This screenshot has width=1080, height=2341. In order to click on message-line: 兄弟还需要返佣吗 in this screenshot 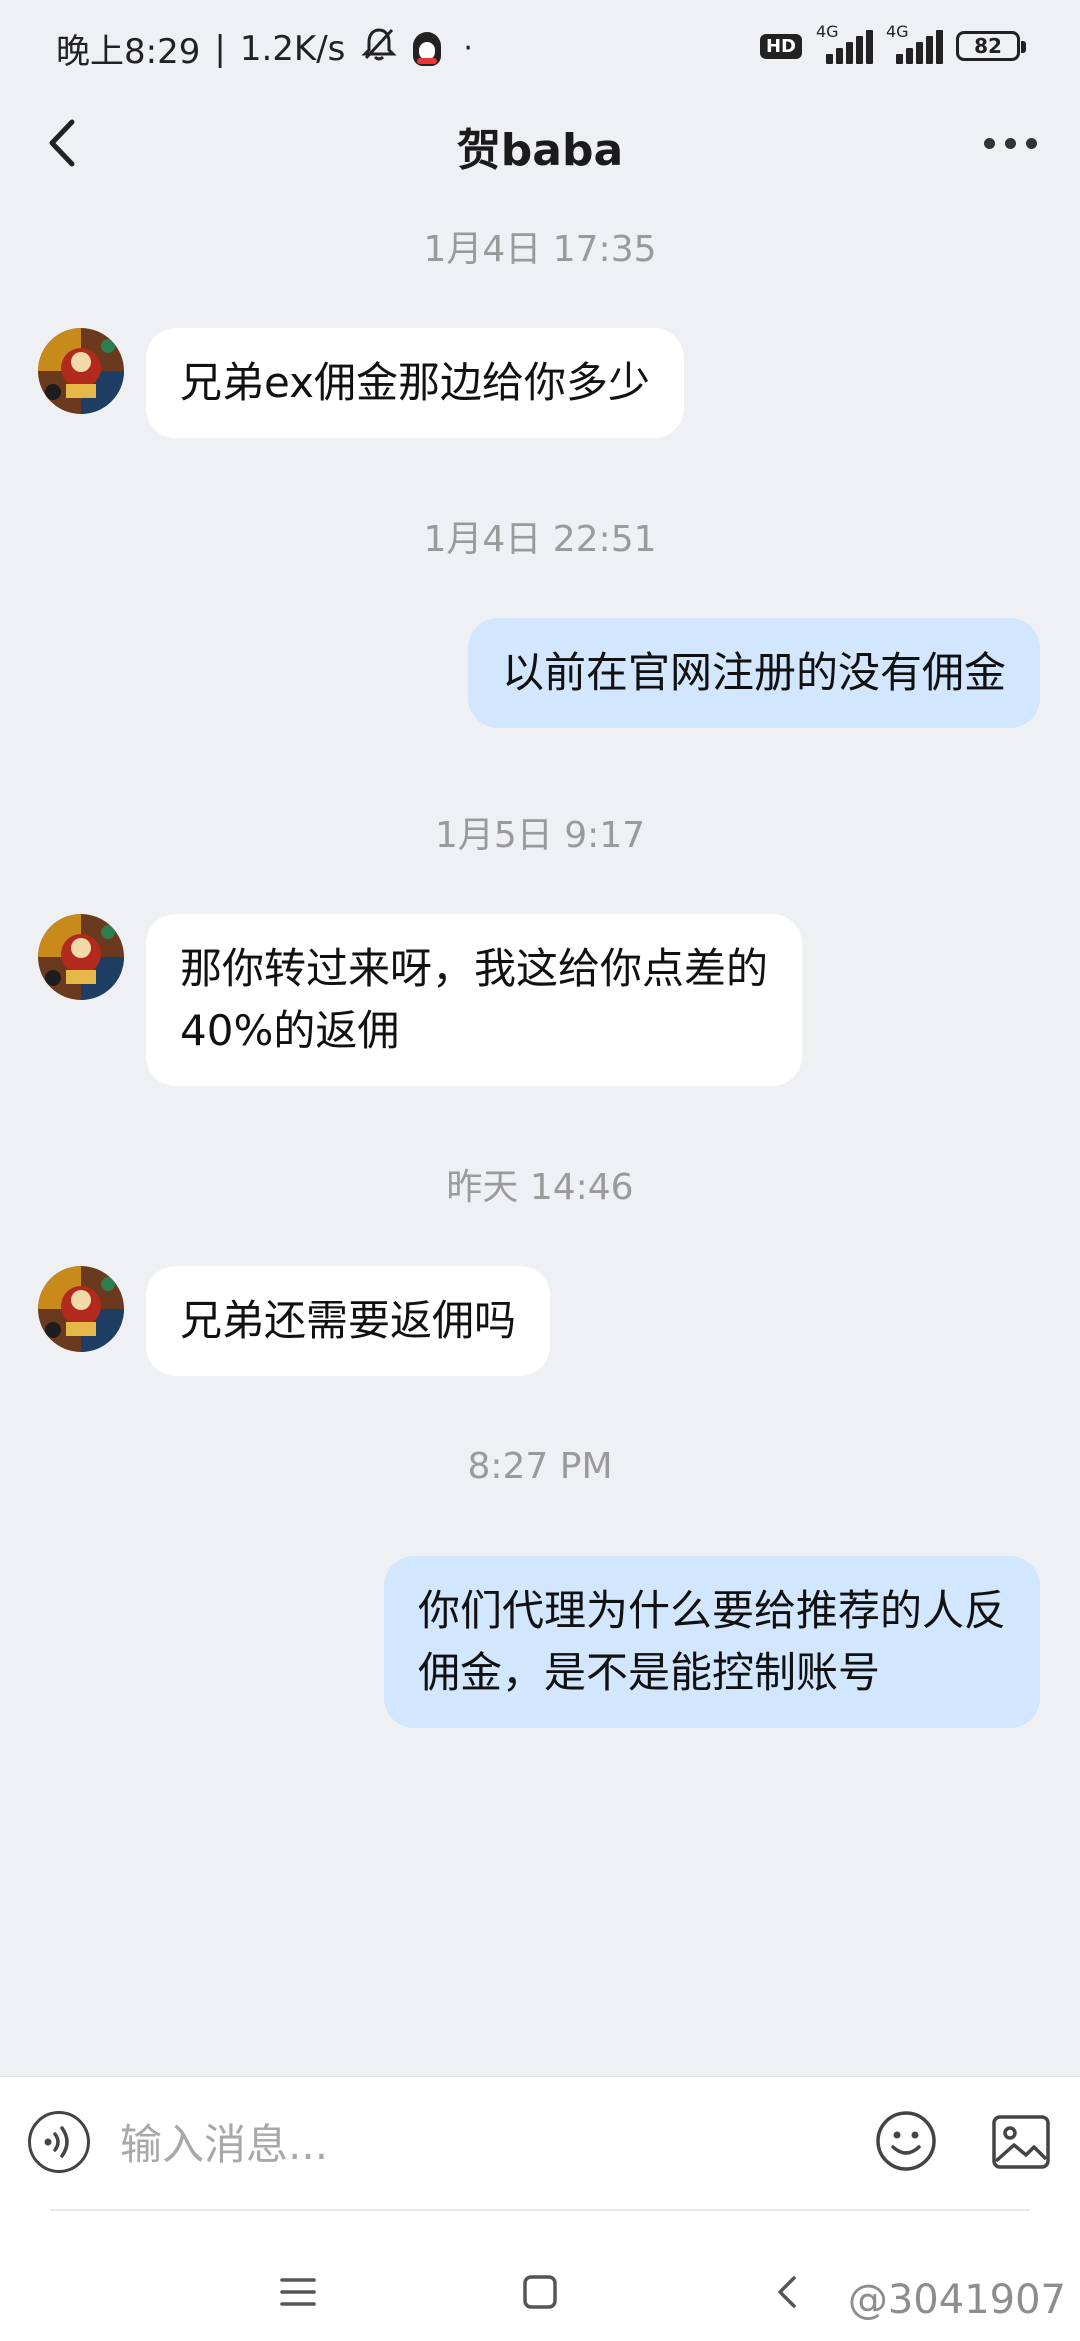, I will do `click(348, 1320)`.